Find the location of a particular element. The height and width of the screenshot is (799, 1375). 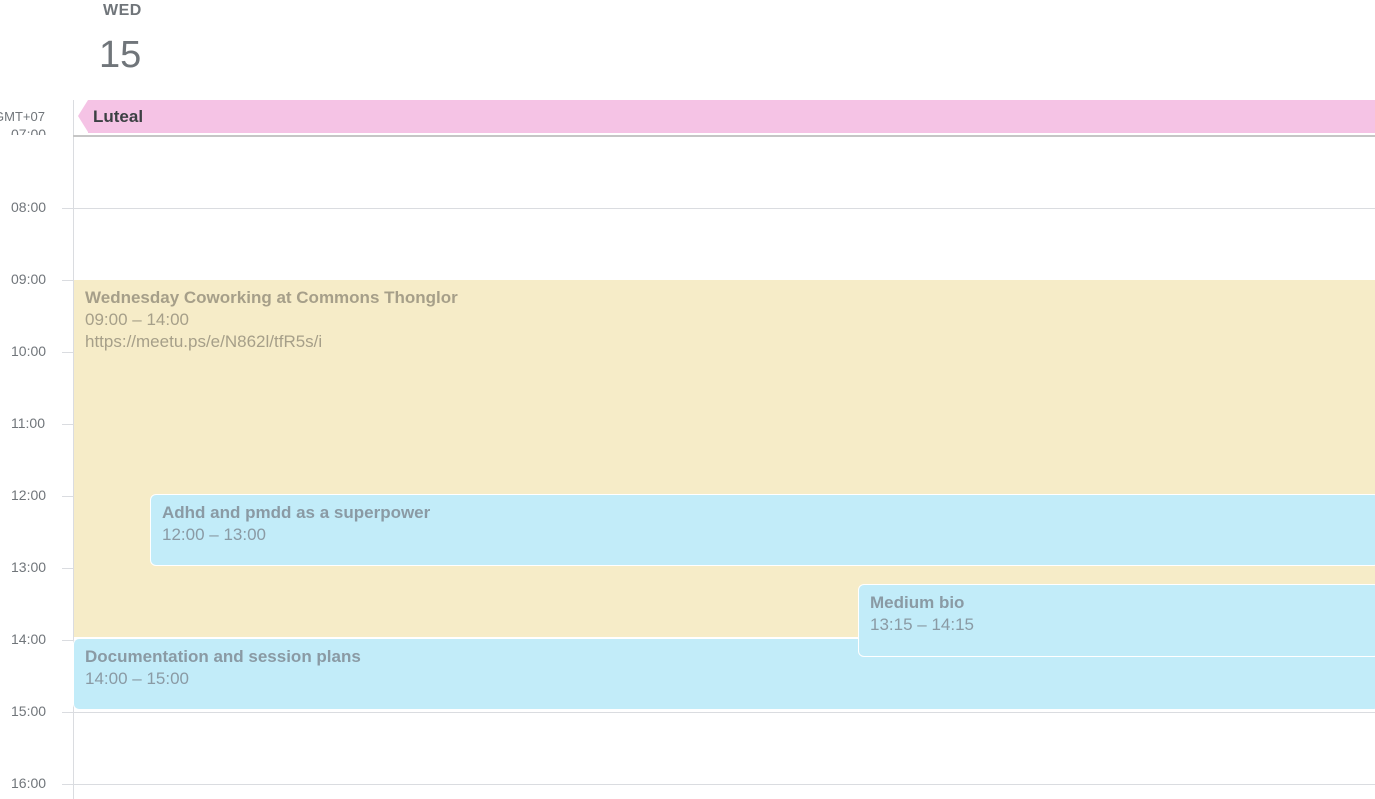

event-time: 14:00 – 15:00 is located at coordinates (137, 678).